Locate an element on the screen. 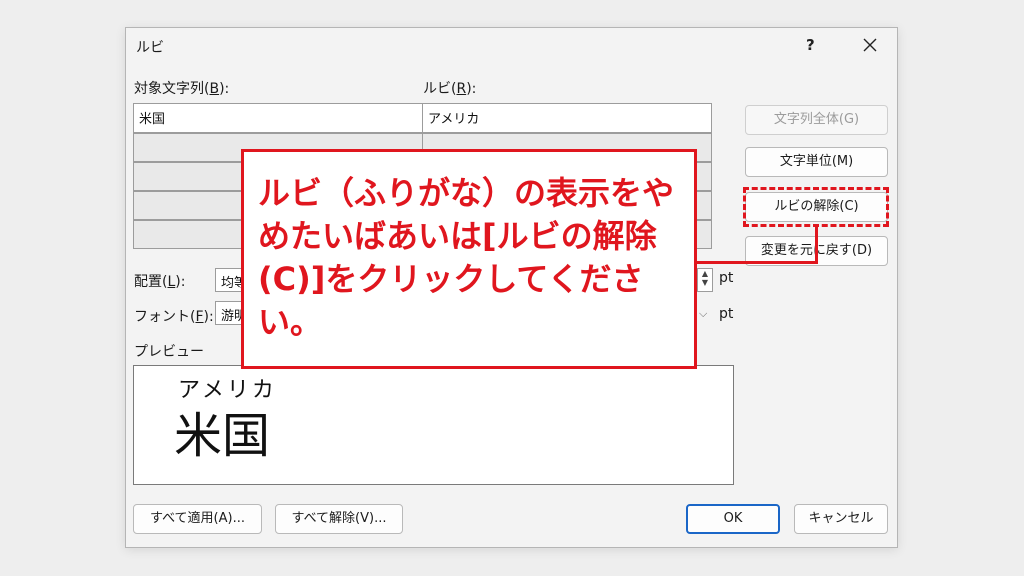  dialog-title: ルビ is located at coordinates (150, 48).